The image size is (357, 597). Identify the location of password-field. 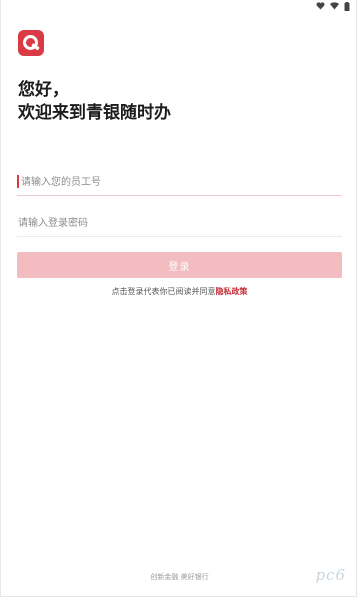
(179, 224).